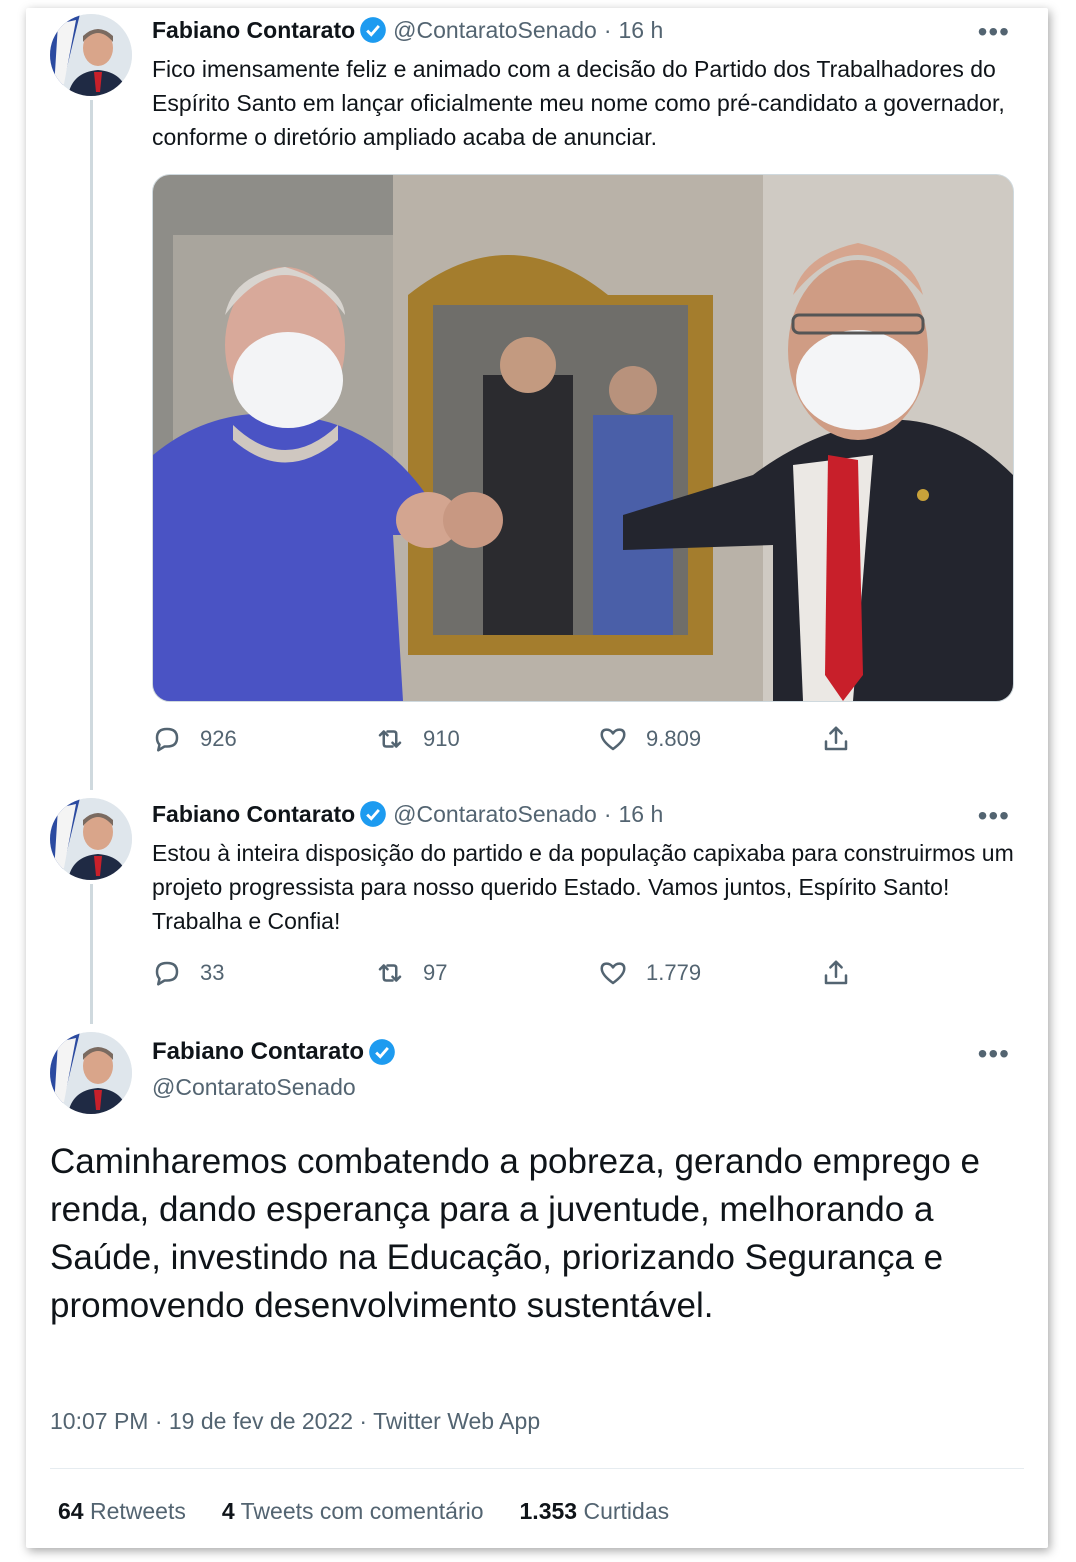  Describe the element at coordinates (626, 1511) in the screenshot. I see `likes-label: Curtidas` at that location.